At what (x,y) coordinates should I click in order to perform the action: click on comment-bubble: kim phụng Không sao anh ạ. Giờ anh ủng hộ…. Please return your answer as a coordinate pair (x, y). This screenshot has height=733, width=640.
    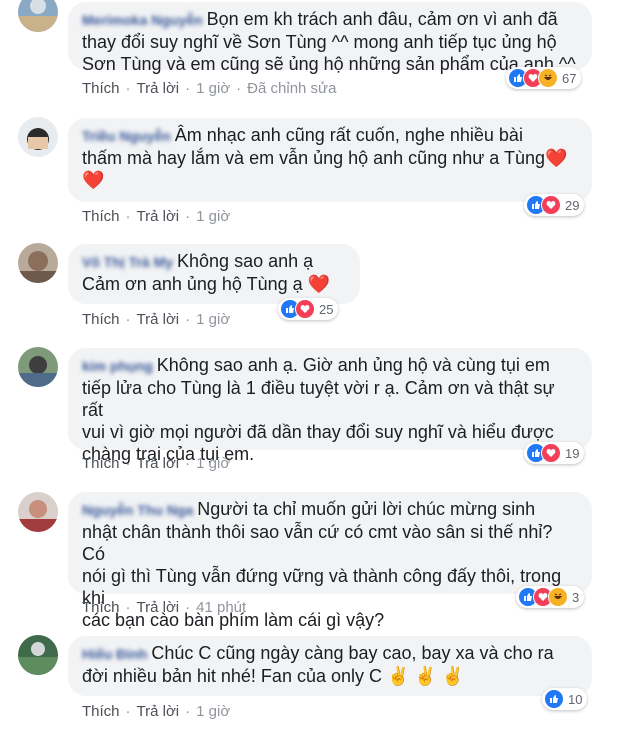
    Looking at the image, I should click on (330, 406).